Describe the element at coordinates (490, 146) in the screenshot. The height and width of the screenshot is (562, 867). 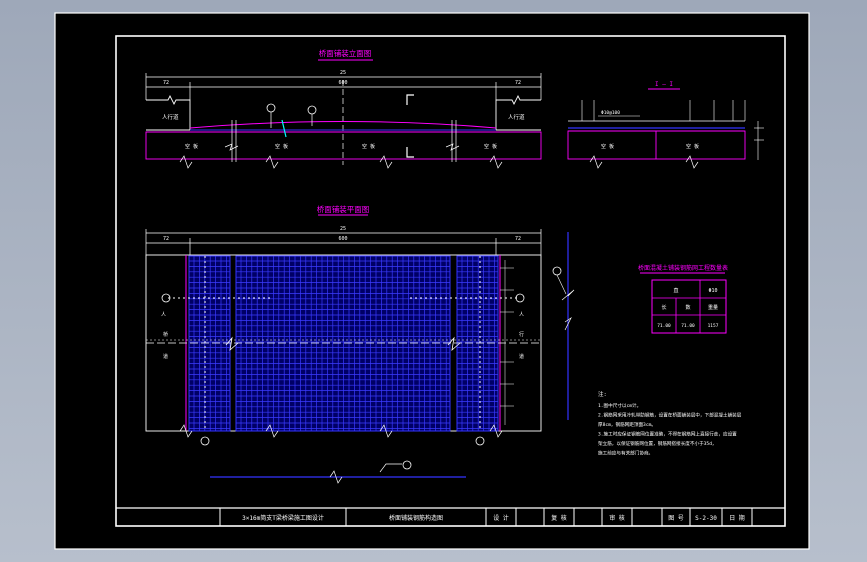
I see `slab-label-4: 空 板` at that location.